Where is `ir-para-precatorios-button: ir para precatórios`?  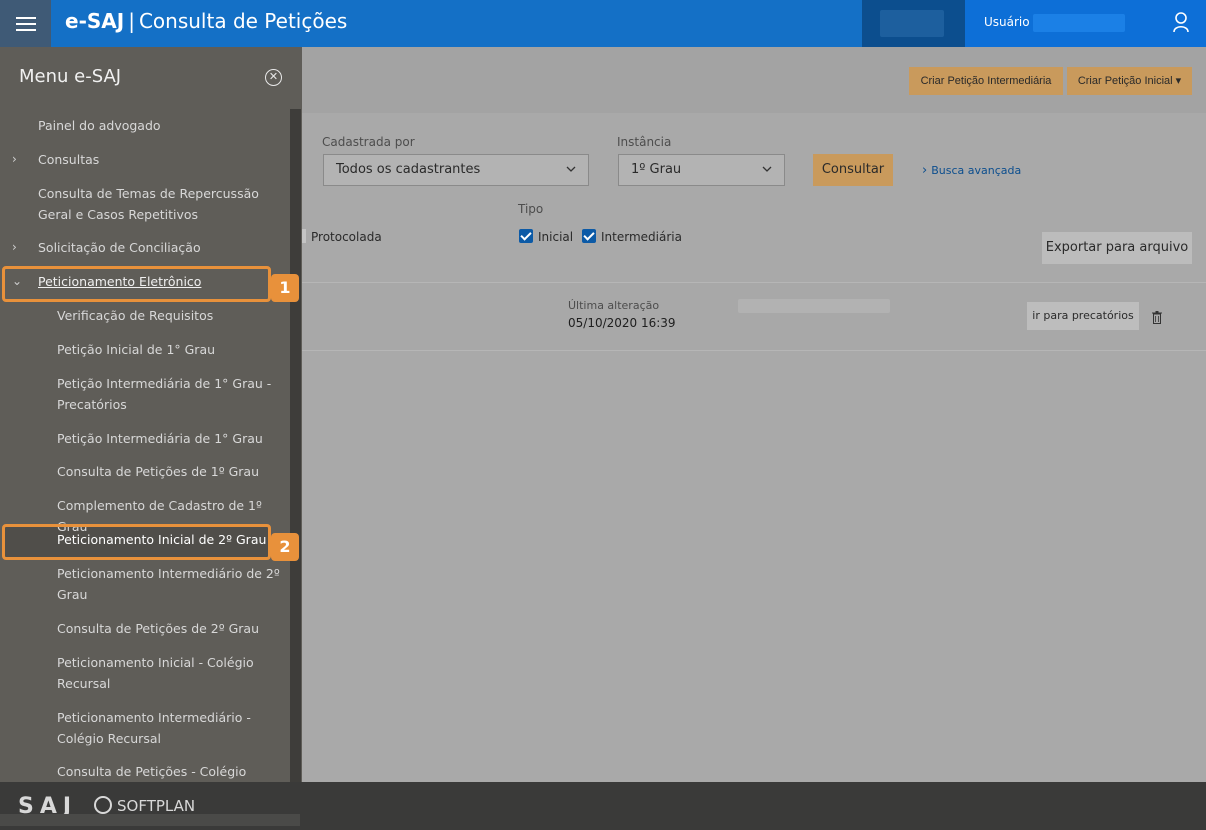
ir-para-precatorios-button: ir para precatórios is located at coordinates (1083, 316).